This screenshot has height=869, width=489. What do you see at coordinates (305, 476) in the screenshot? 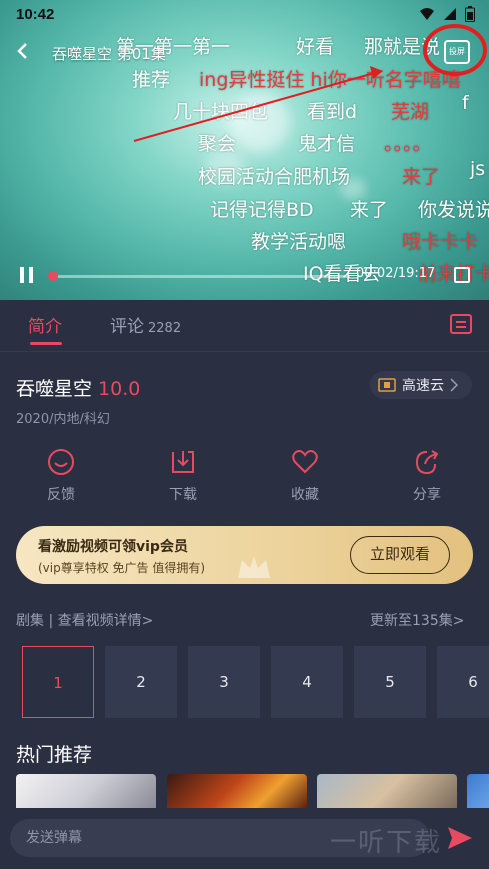
I see `favorite-button: 收藏` at bounding box center [305, 476].